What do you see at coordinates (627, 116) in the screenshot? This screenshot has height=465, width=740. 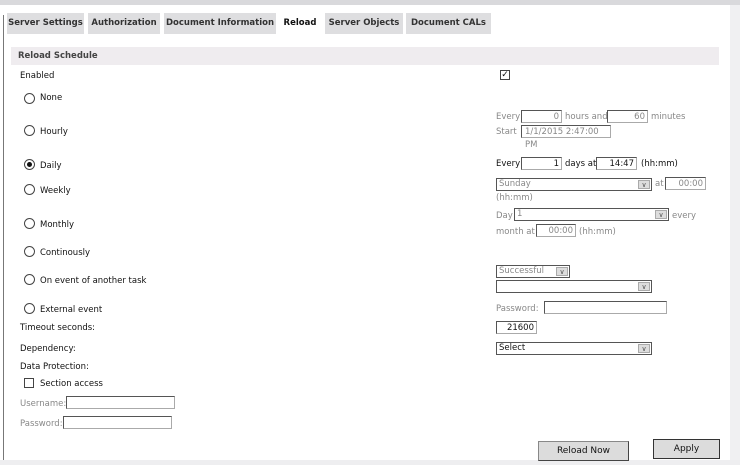 I see `hourly-minutes-input: 60` at bounding box center [627, 116].